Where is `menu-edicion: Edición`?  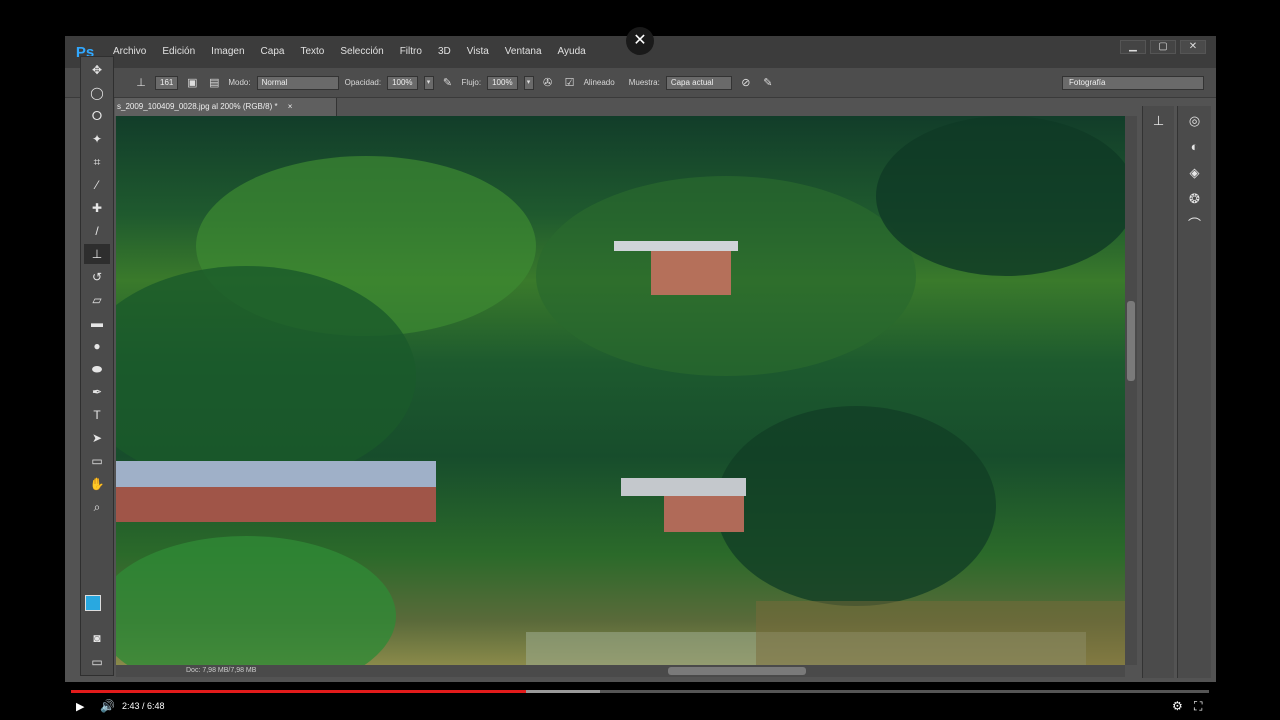
menu-edicion: Edición is located at coordinates (178, 52).